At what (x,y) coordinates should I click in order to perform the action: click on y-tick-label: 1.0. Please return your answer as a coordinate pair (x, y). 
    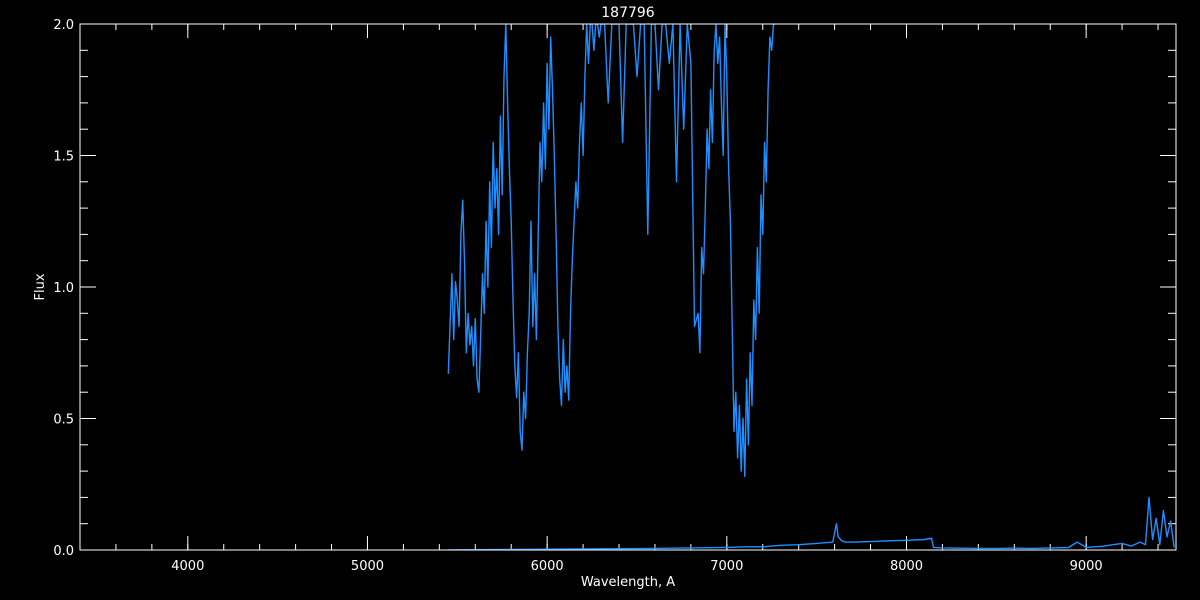
    Looking at the image, I should click on (63, 288).